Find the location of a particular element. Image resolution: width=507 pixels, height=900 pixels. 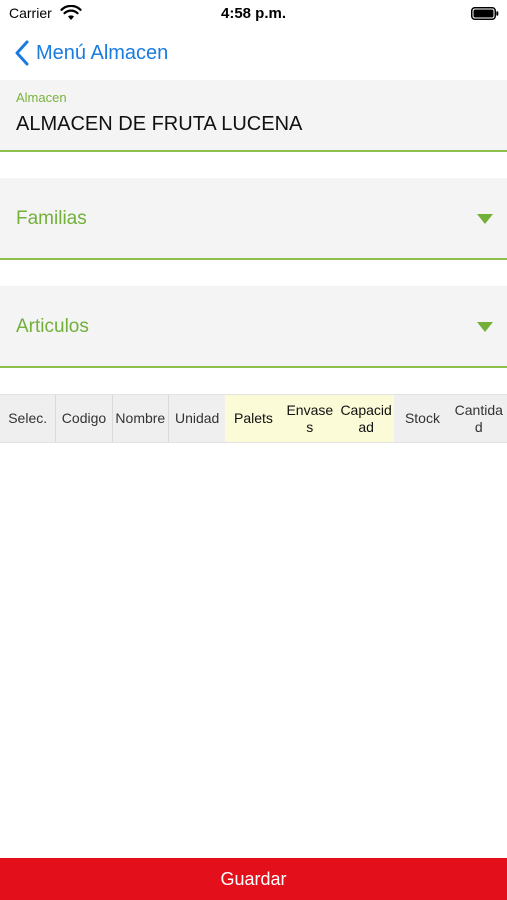

almacen-field: Almacen ALMACEN DE FRUTA LUCENA is located at coordinates (253, 116).